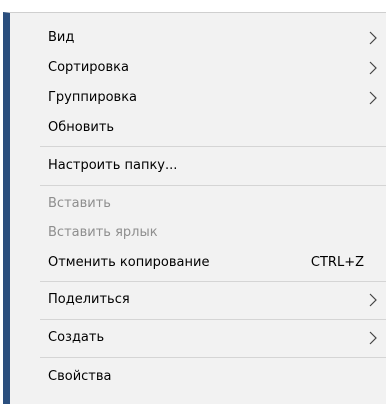  I want to click on menu-item-label: Обновить, so click(81, 127).